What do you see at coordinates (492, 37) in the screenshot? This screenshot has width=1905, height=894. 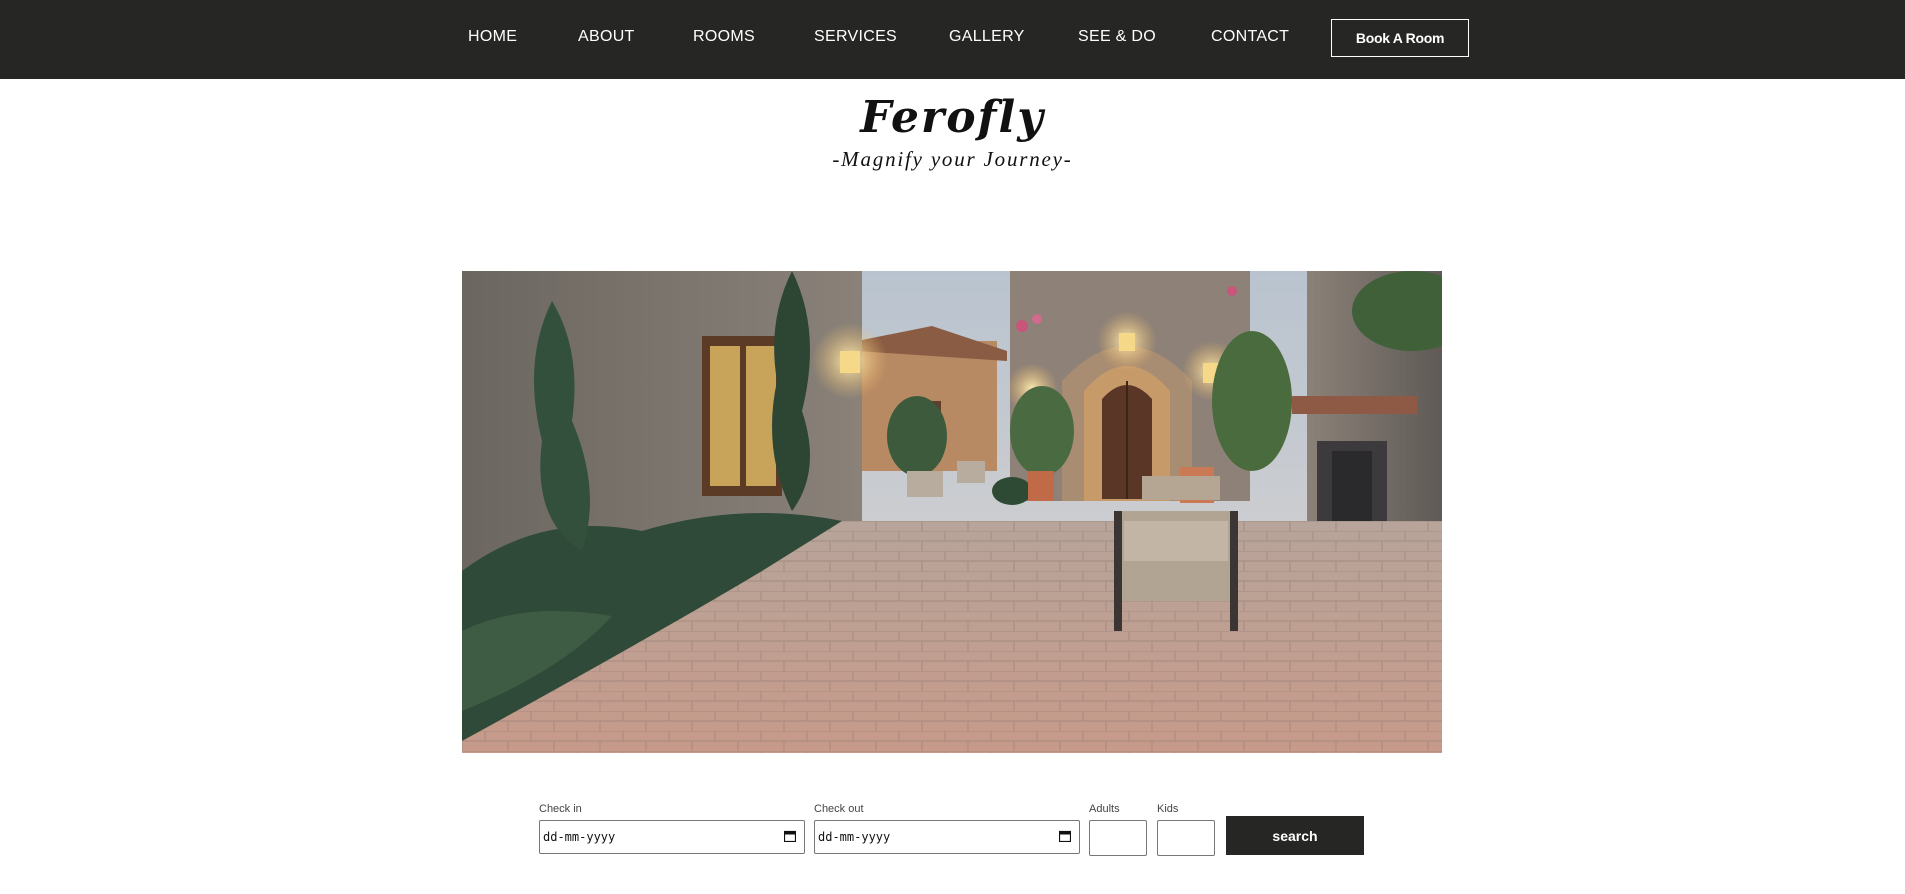 I see `nav-home: HOME` at bounding box center [492, 37].